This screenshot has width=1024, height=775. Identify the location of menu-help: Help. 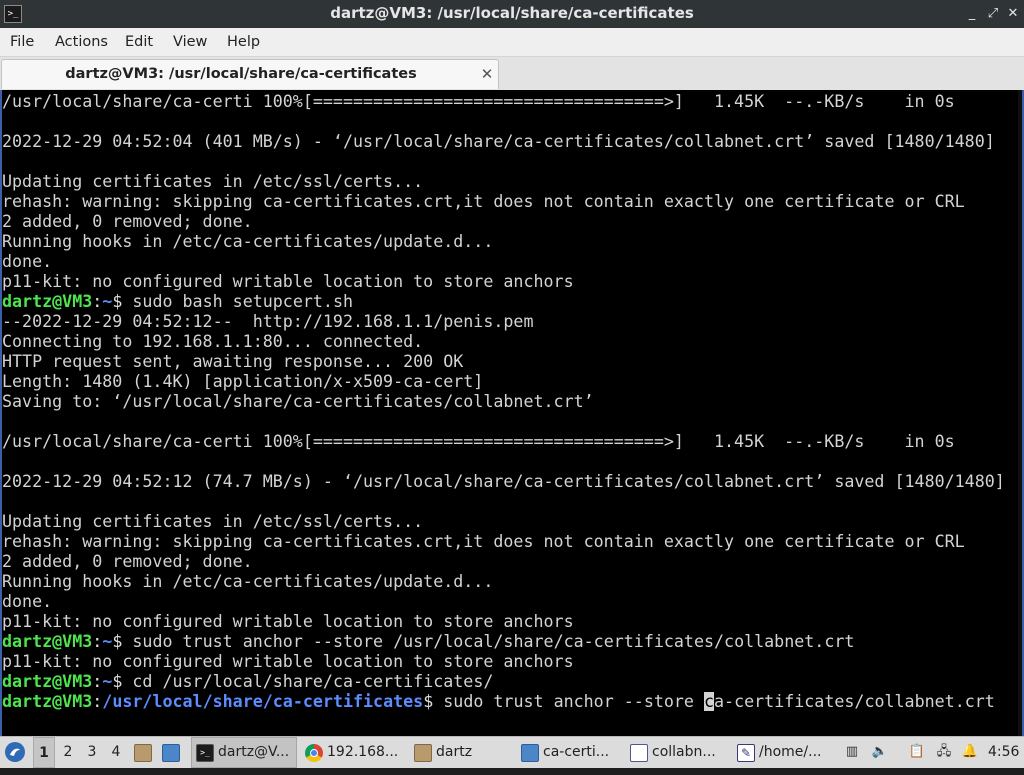
(243, 42).